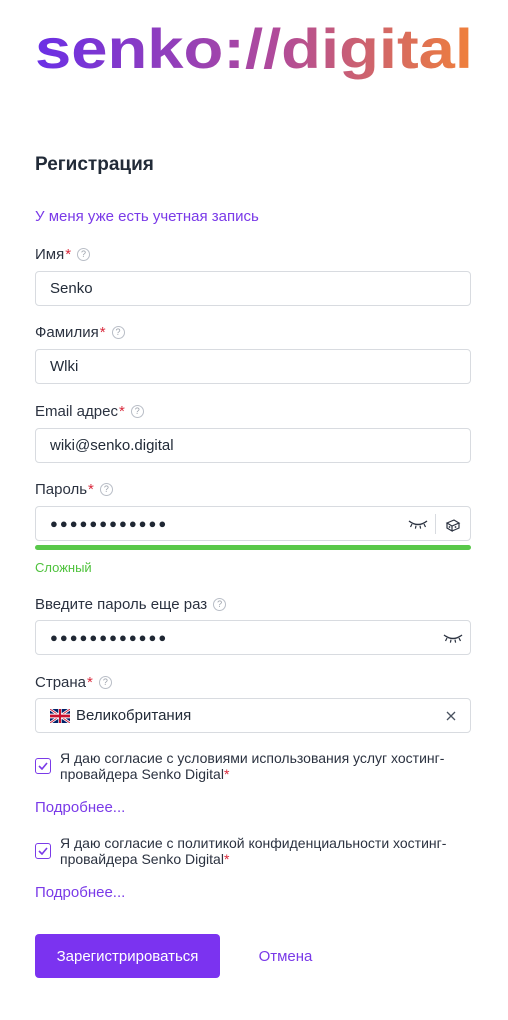 The height and width of the screenshot is (1020, 508). What do you see at coordinates (60, 715) in the screenshot?
I see `uk-flag-icon` at bounding box center [60, 715].